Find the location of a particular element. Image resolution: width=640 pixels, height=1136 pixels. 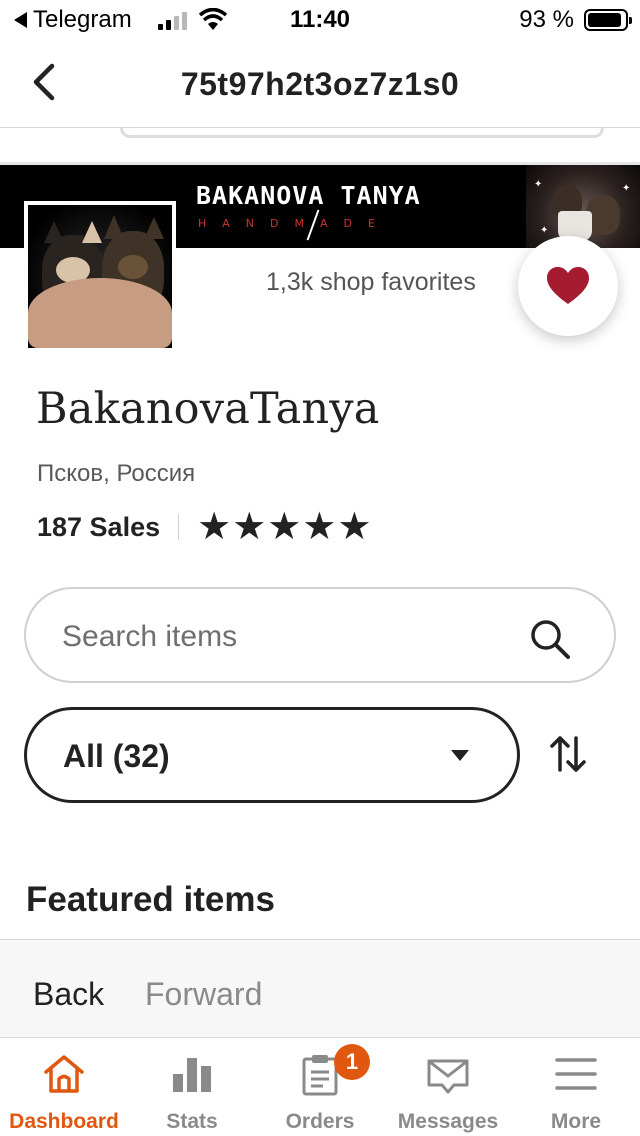

banner-logo-text: BAKANOVA TANYA is located at coordinates (308, 195).